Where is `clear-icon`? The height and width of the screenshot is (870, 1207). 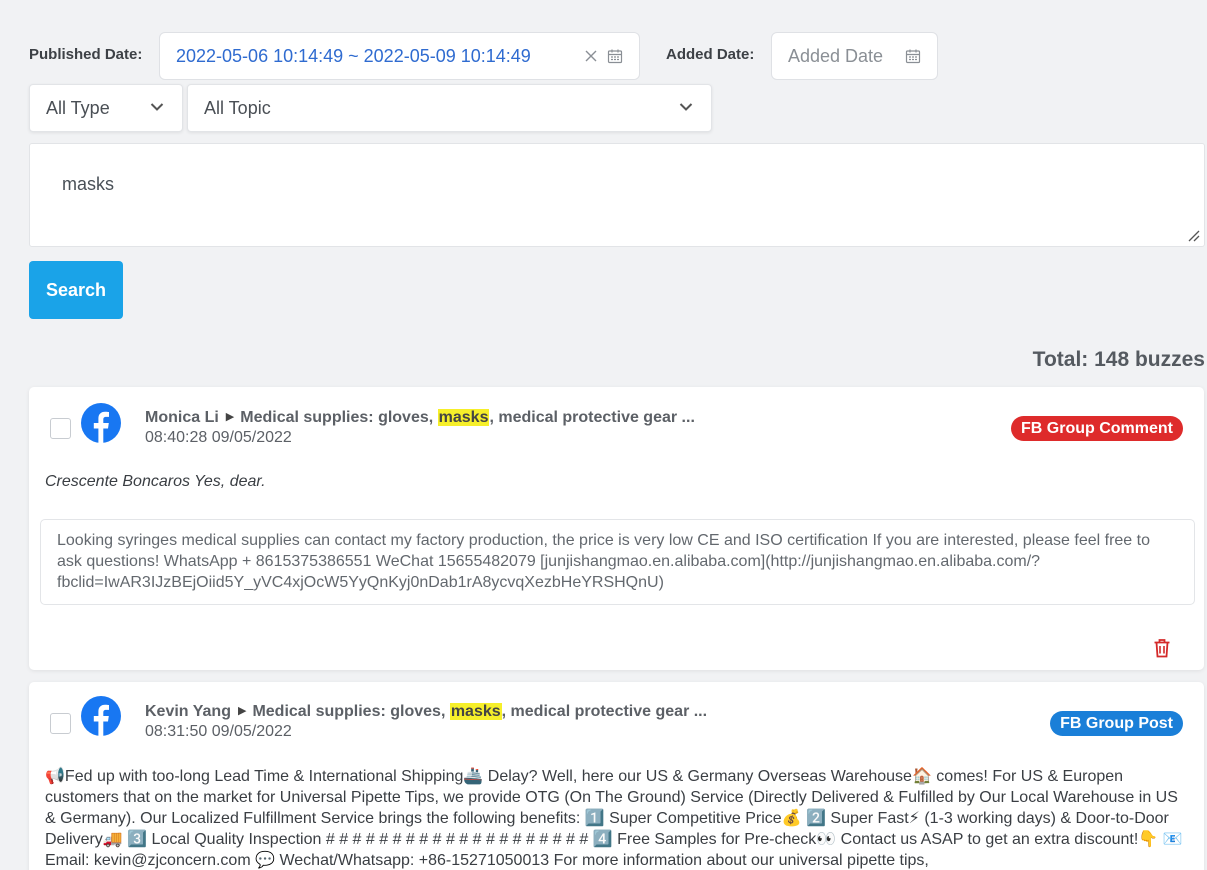 clear-icon is located at coordinates (591, 56).